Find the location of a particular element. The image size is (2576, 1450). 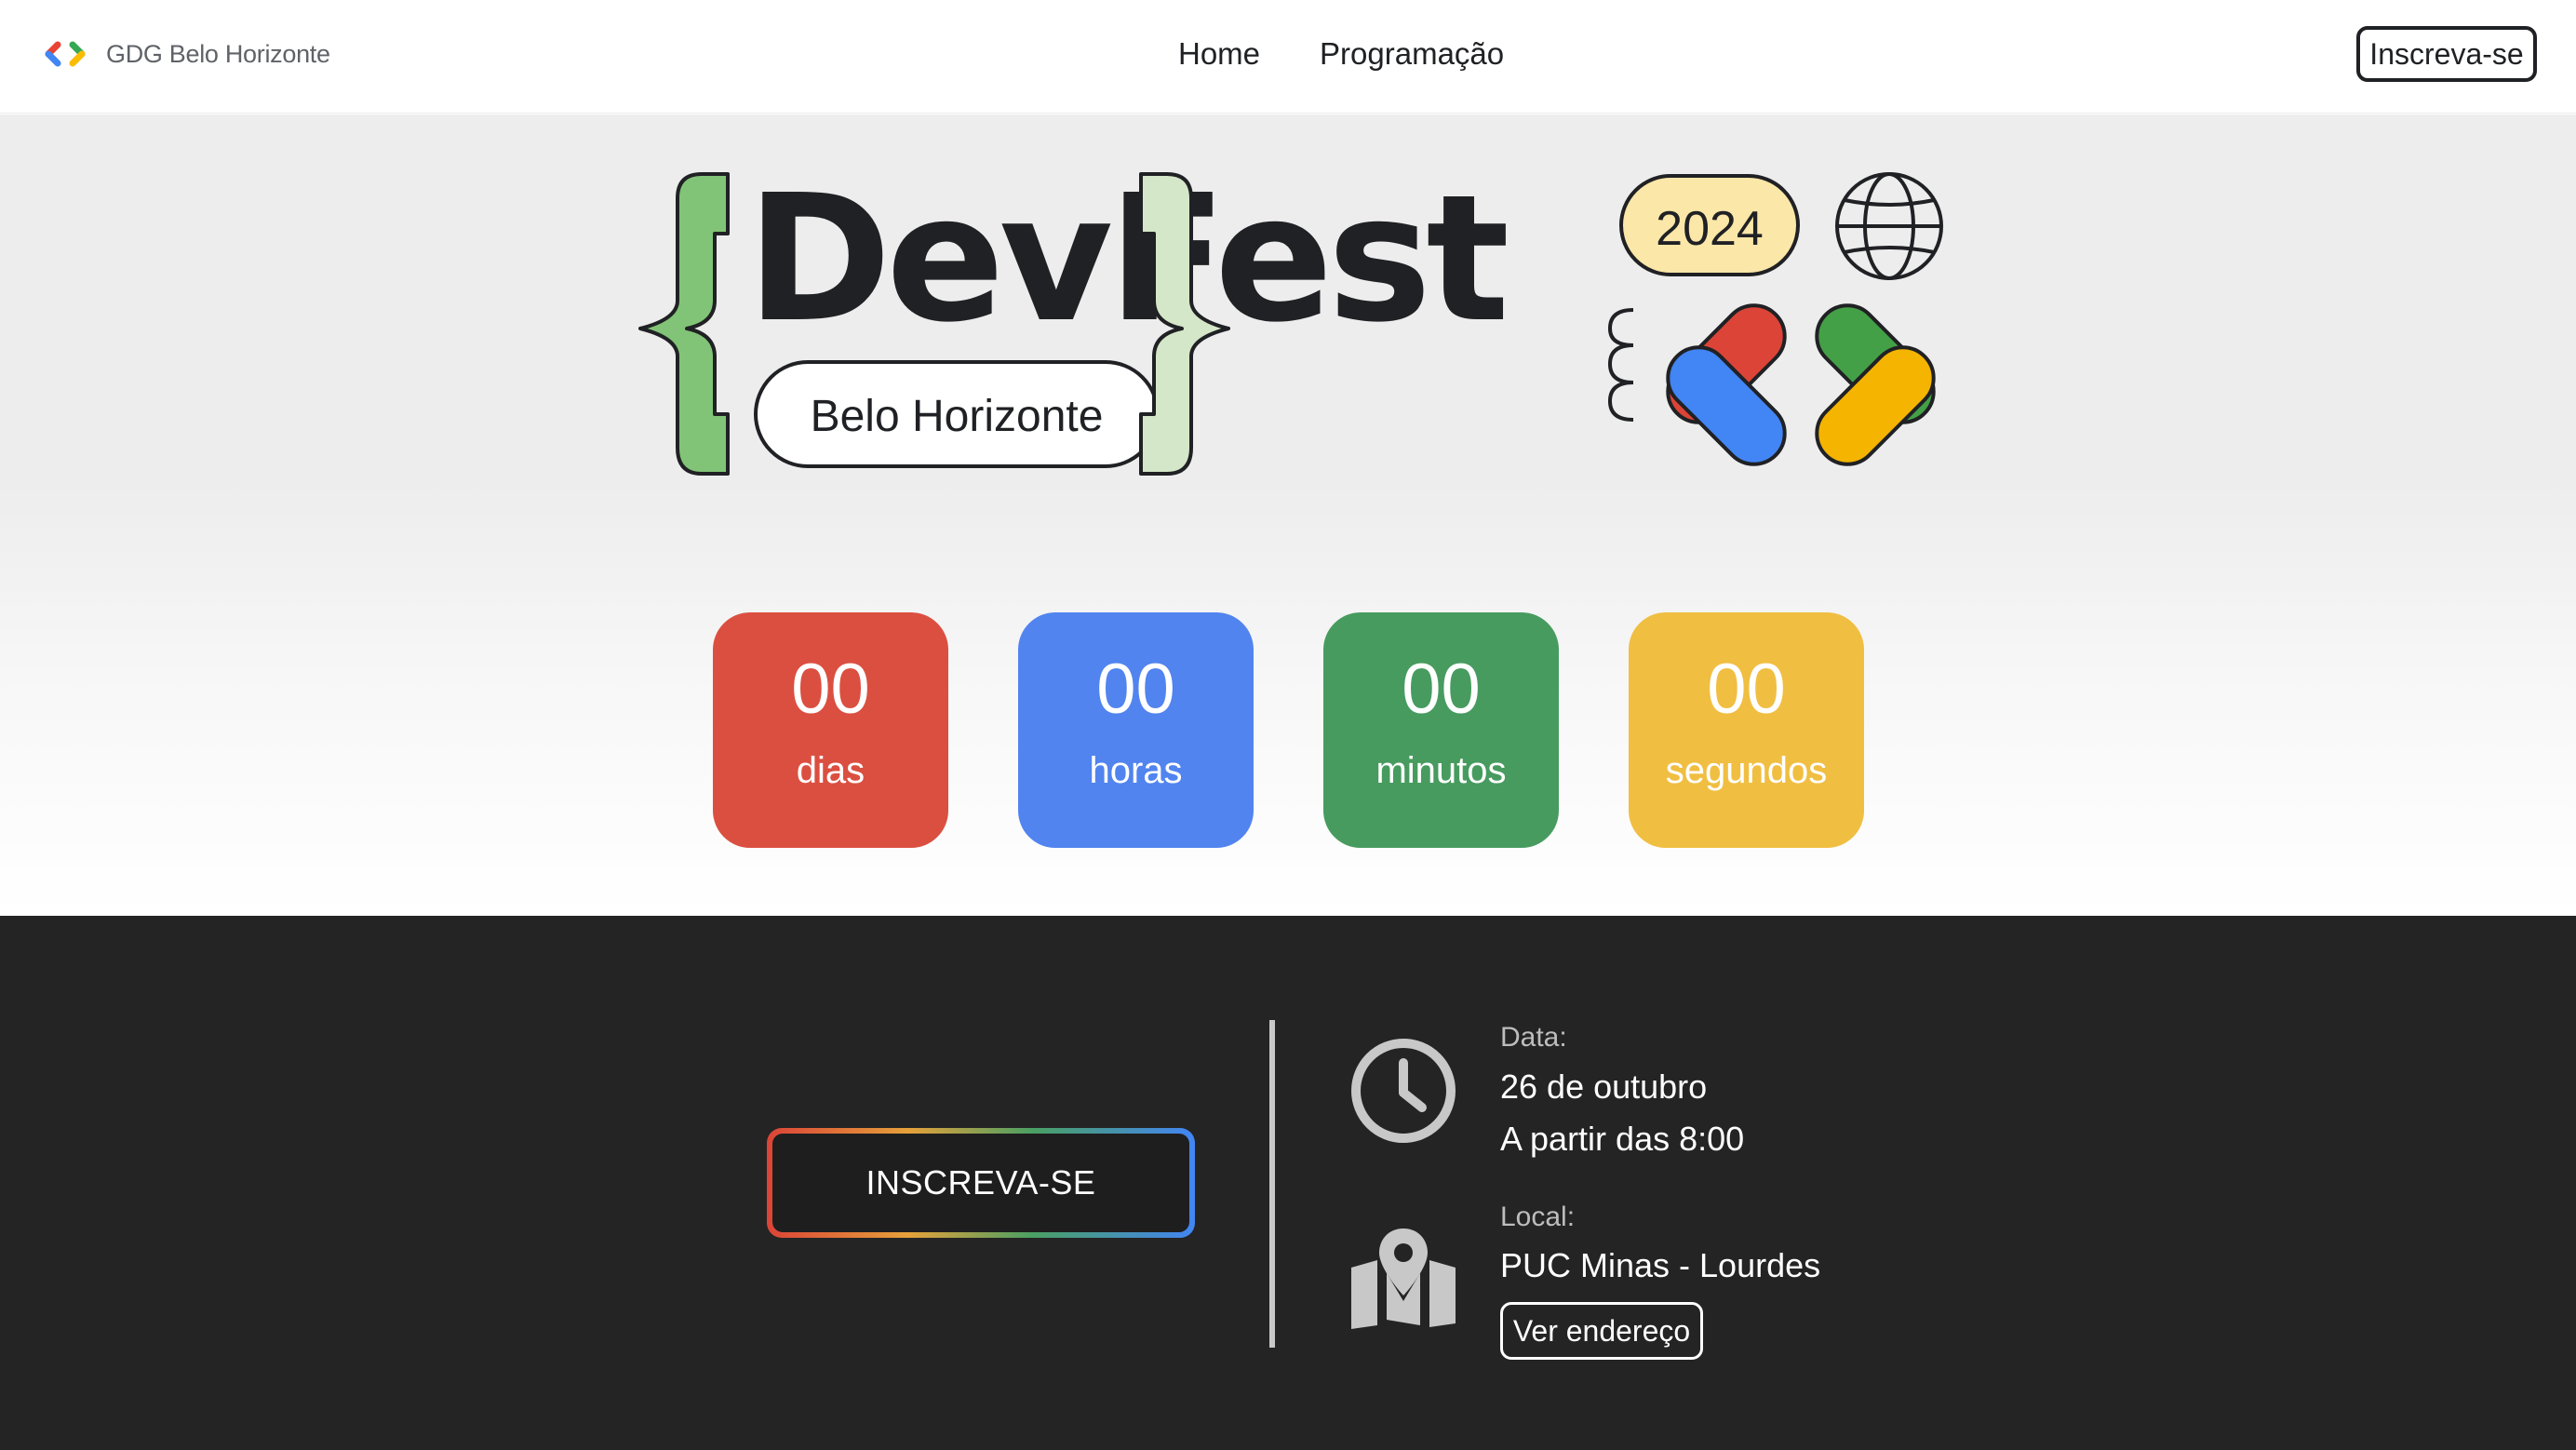

main-nav: Home Programação is located at coordinates (1370, 54).